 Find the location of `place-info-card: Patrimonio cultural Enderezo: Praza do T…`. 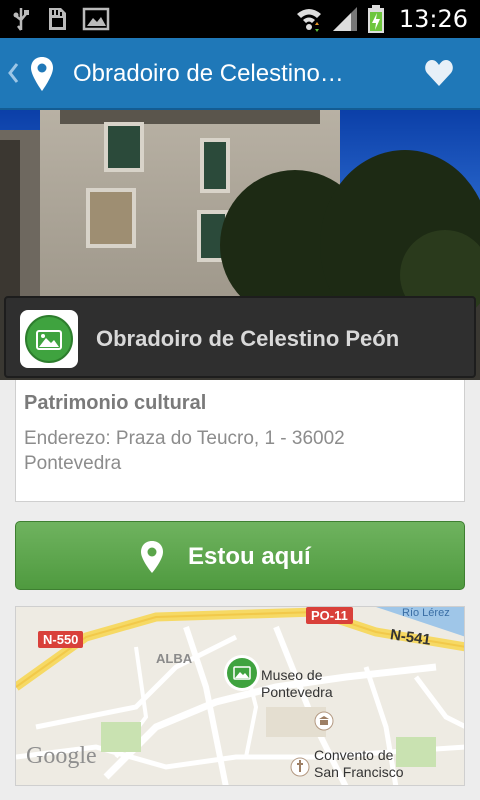

place-info-card: Patrimonio cultural Enderezo: Praza do T… is located at coordinates (240, 441).